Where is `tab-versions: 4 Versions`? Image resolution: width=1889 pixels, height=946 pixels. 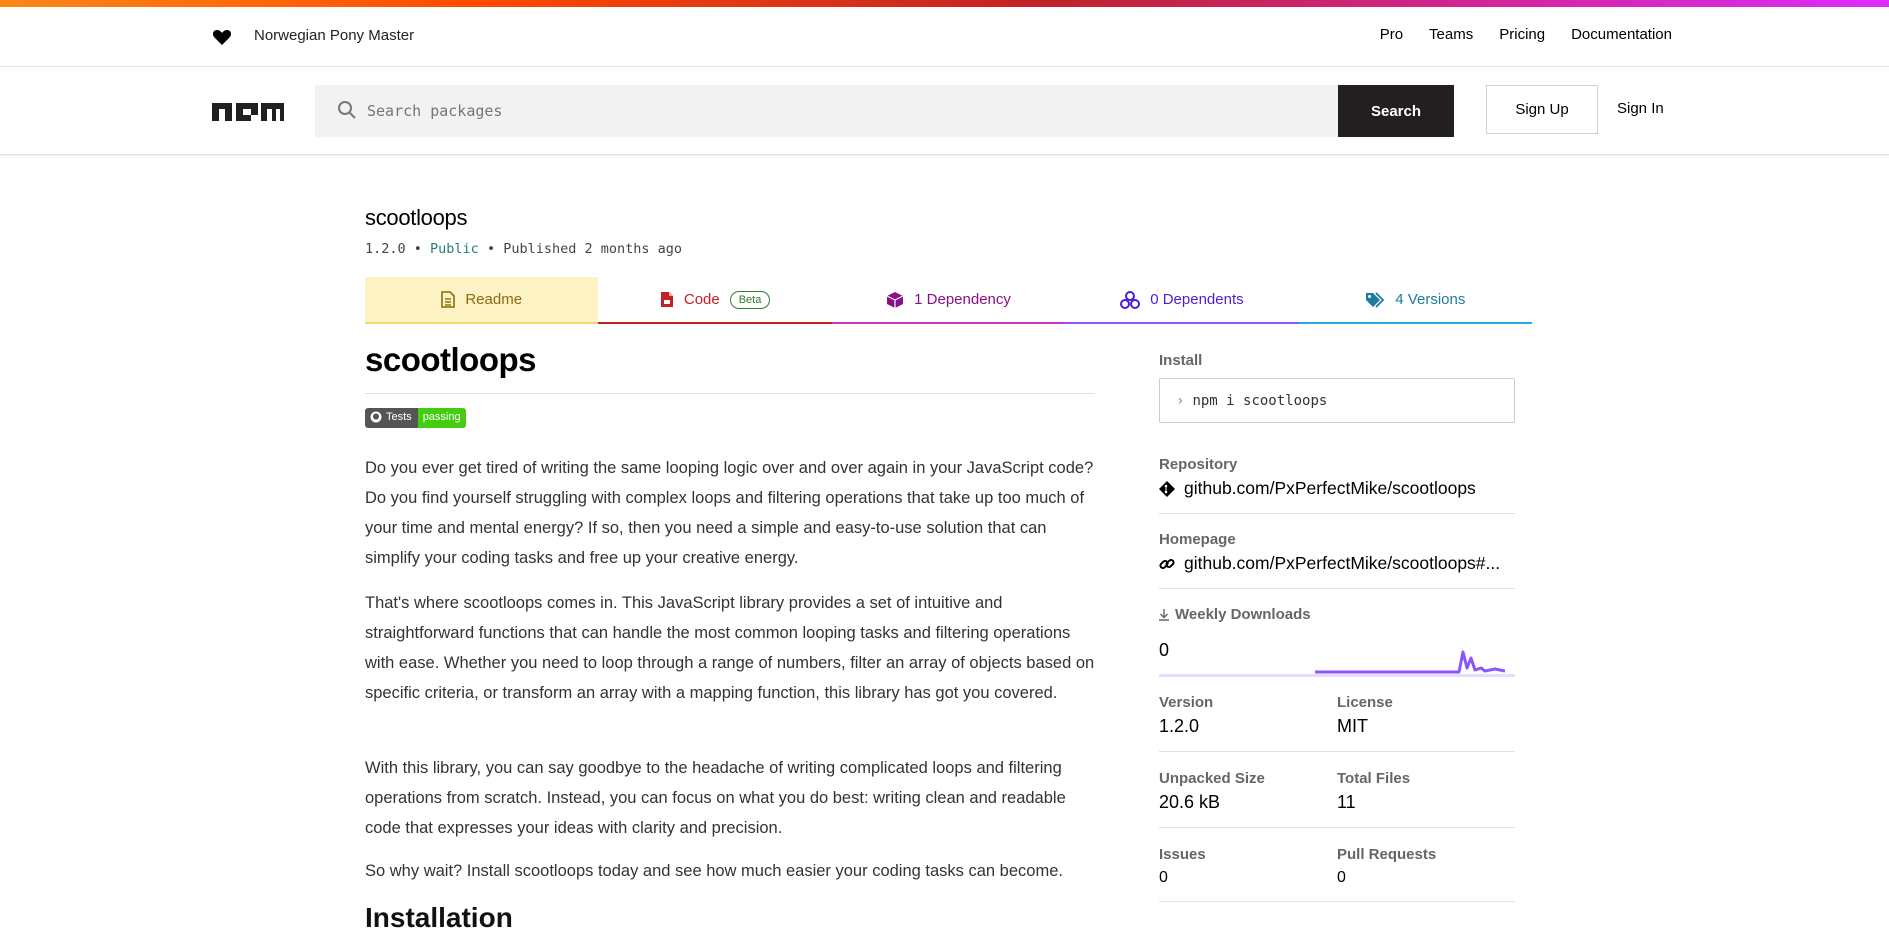
tab-versions: 4 Versions is located at coordinates (1415, 300).